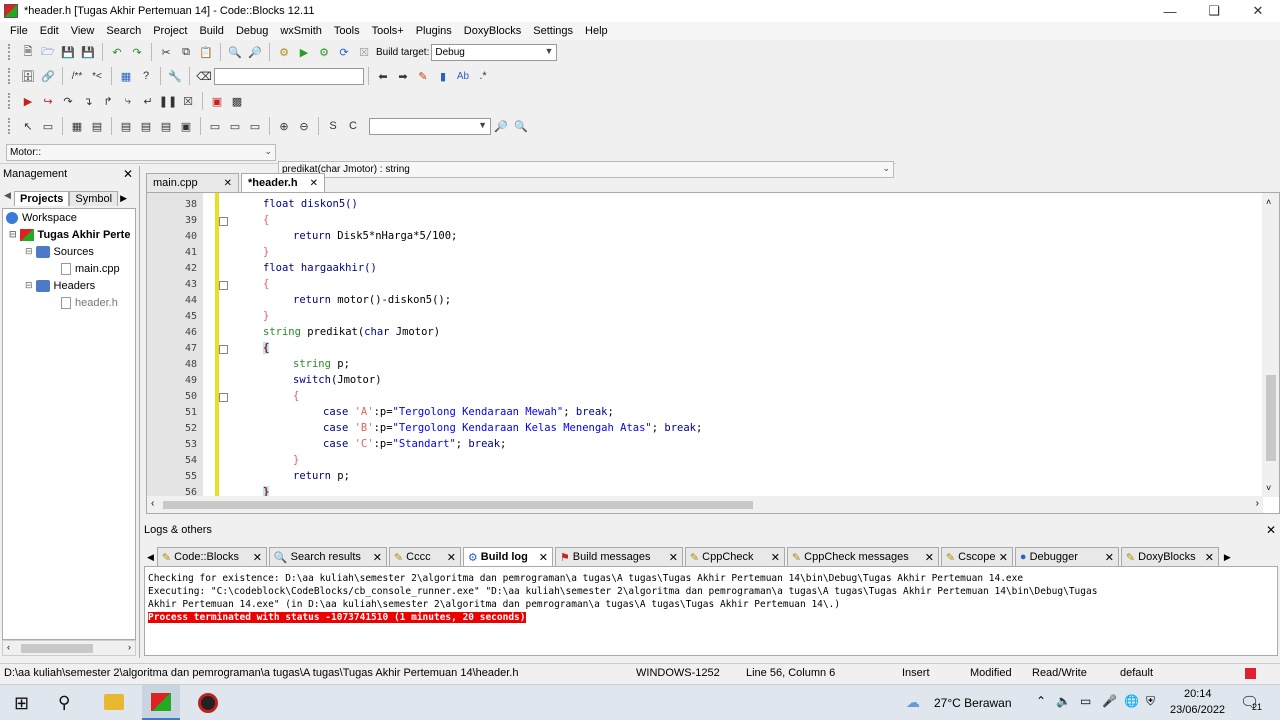 The height and width of the screenshot is (720, 1280). What do you see at coordinates (146, 76) in the screenshot?
I see `help-icon: ?` at bounding box center [146, 76].